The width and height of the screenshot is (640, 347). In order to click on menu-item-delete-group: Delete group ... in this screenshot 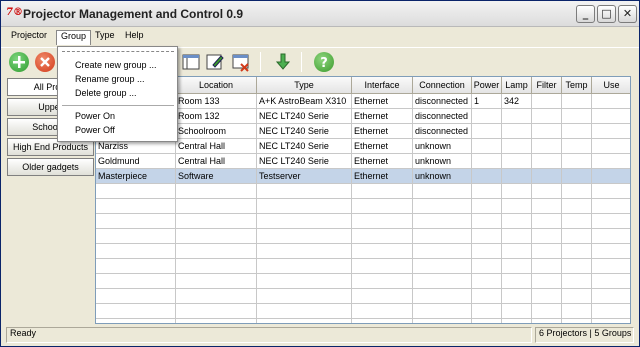, I will do `click(117, 95)`.